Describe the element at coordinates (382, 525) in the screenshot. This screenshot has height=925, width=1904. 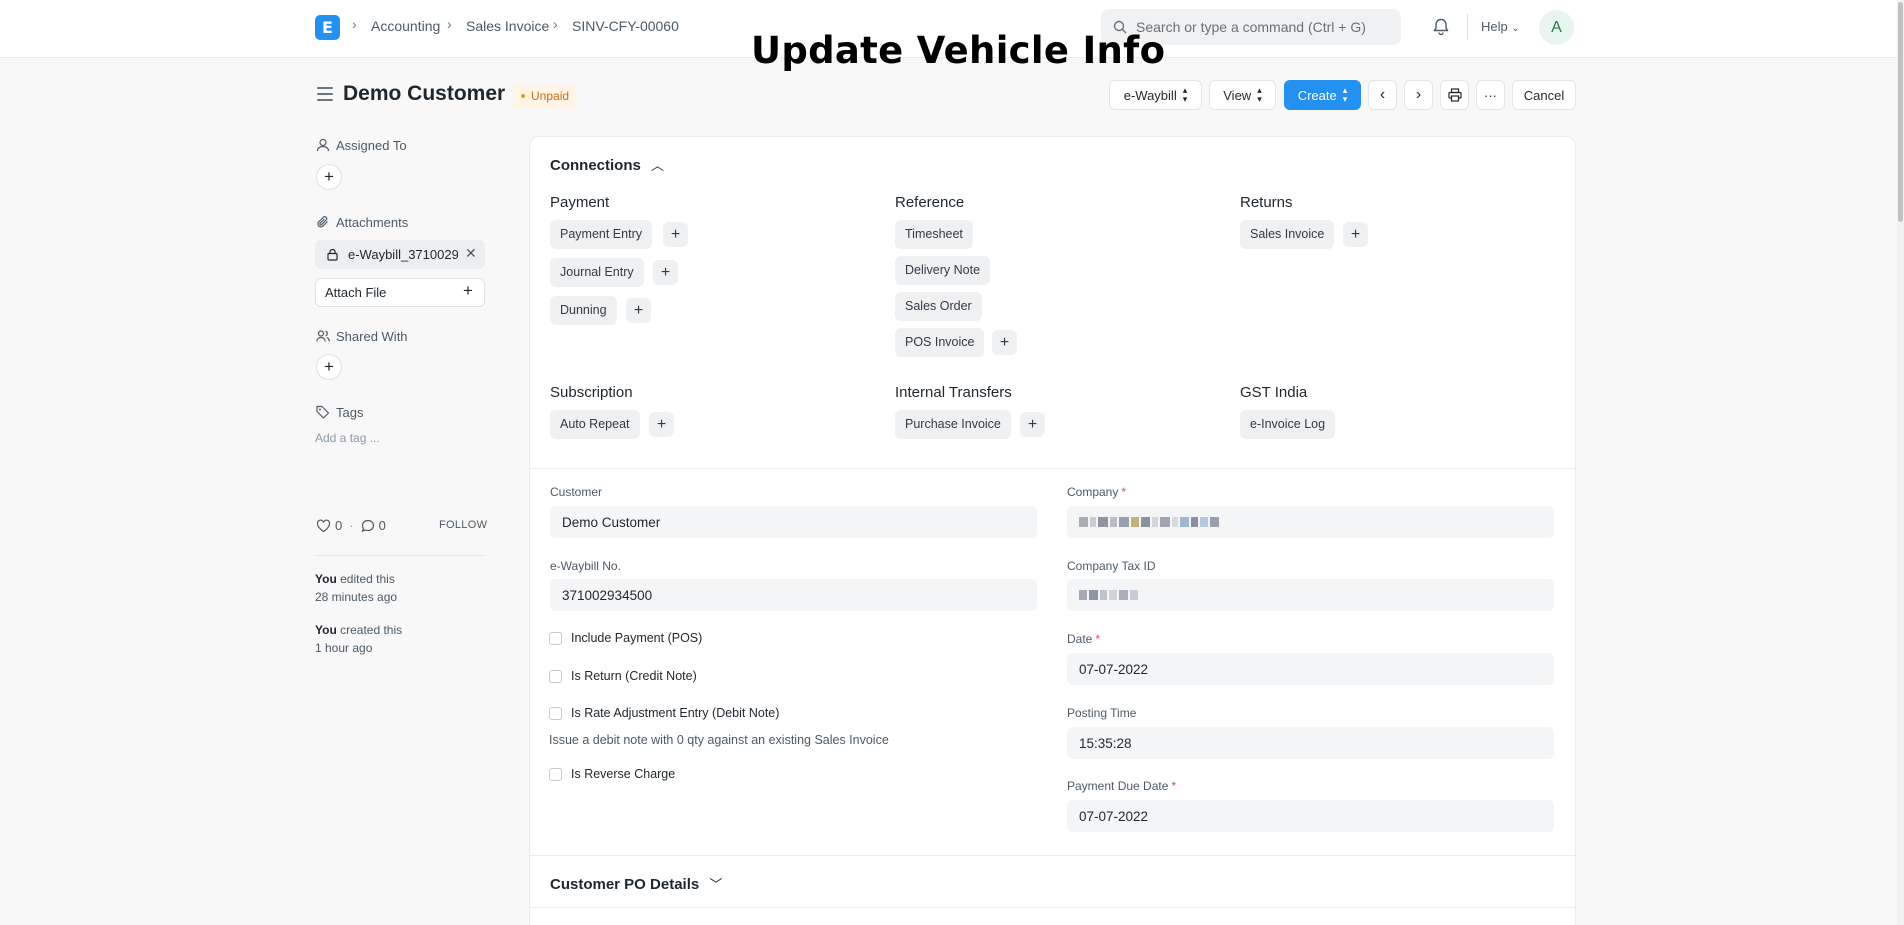
I see `comments-count: 0` at that location.